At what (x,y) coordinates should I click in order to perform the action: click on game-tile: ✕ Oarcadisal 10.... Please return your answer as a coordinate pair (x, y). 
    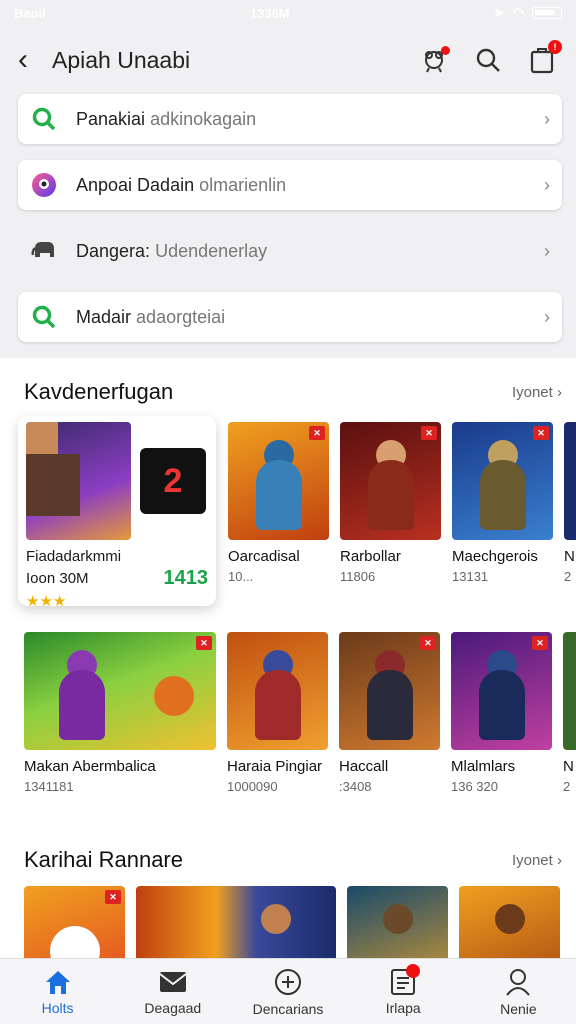
    Looking at the image, I should click on (278, 527).